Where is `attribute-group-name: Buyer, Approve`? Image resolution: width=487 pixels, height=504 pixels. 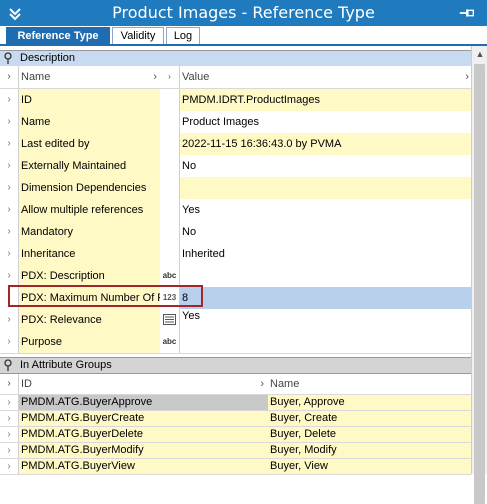 attribute-group-name: Buyer, Approve is located at coordinates (370, 402).